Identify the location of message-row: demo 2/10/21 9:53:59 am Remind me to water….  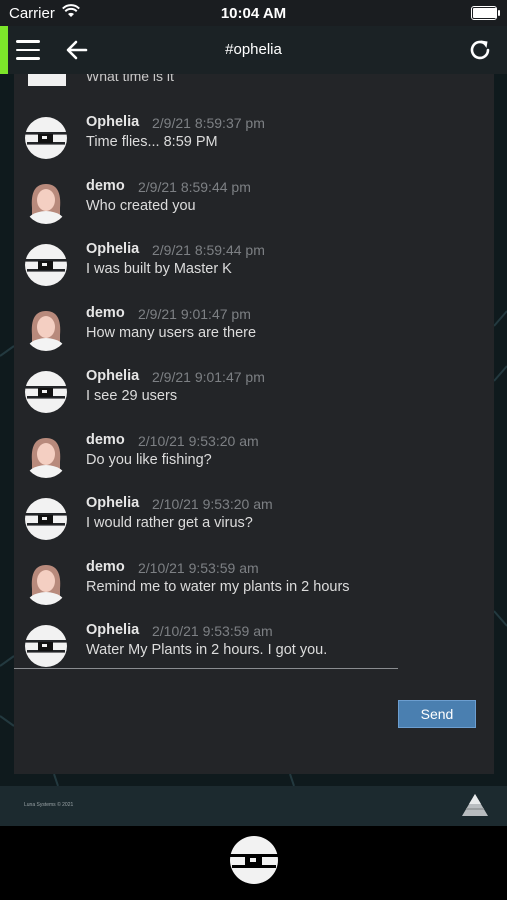
(254, 590).